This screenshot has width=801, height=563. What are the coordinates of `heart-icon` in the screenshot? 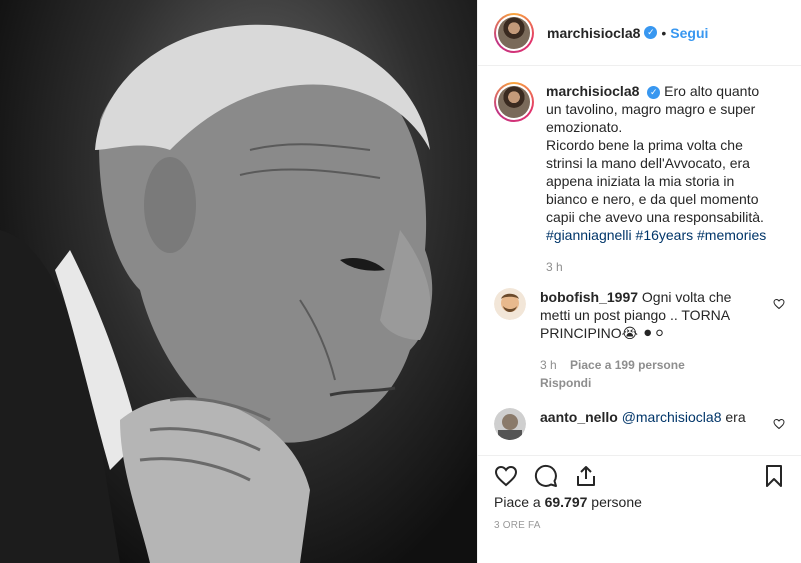 It's located at (506, 476).